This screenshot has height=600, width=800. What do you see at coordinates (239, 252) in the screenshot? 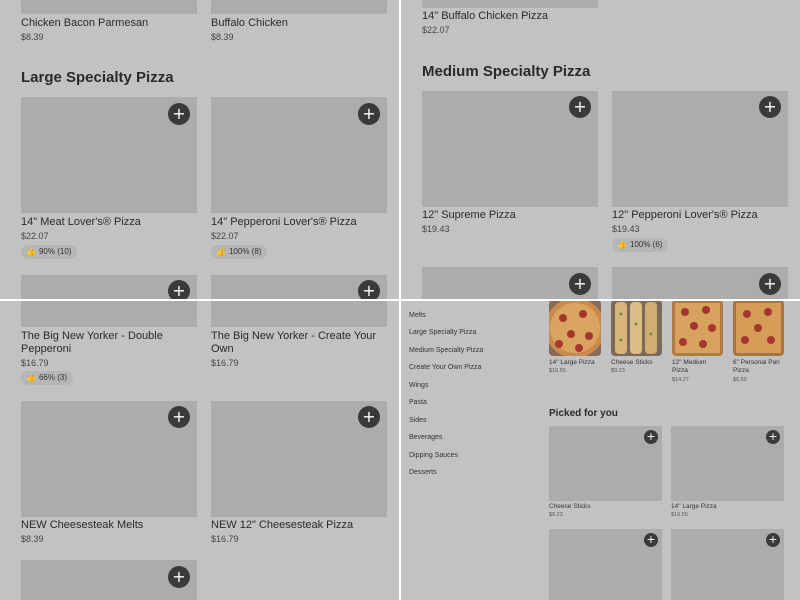
I see `rating-badge: 👍 100% (8)` at bounding box center [239, 252].